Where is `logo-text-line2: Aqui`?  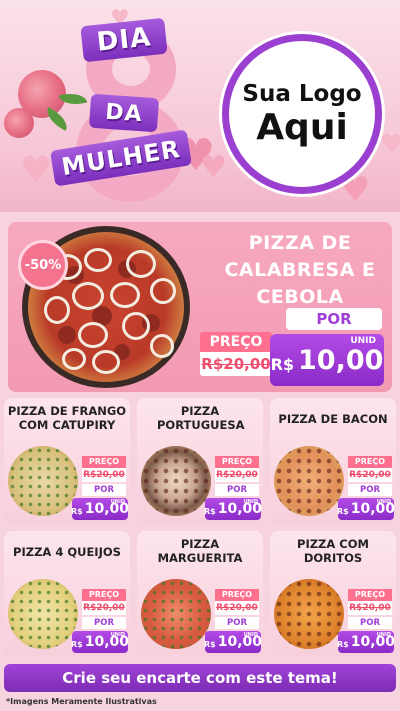
logo-text-line2: Aqui is located at coordinates (302, 127).